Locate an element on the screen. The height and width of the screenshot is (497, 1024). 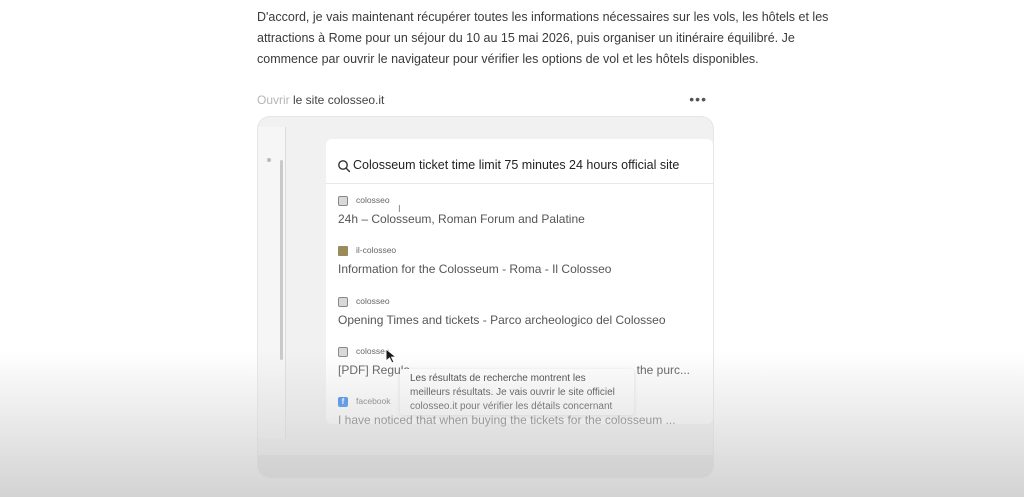
search-icon is located at coordinates (344, 166).